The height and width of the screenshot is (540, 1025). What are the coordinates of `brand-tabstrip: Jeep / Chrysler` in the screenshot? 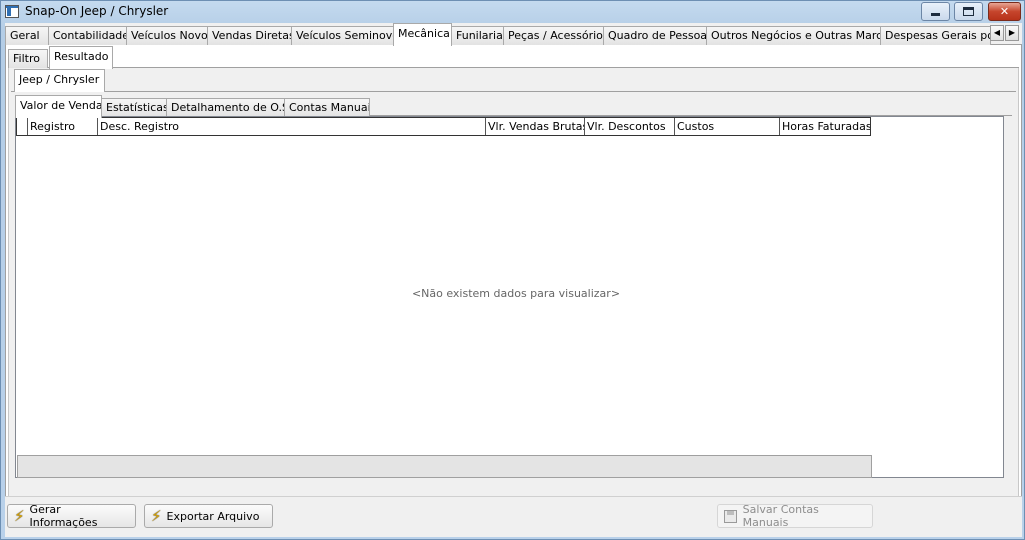 It's located at (513, 80).